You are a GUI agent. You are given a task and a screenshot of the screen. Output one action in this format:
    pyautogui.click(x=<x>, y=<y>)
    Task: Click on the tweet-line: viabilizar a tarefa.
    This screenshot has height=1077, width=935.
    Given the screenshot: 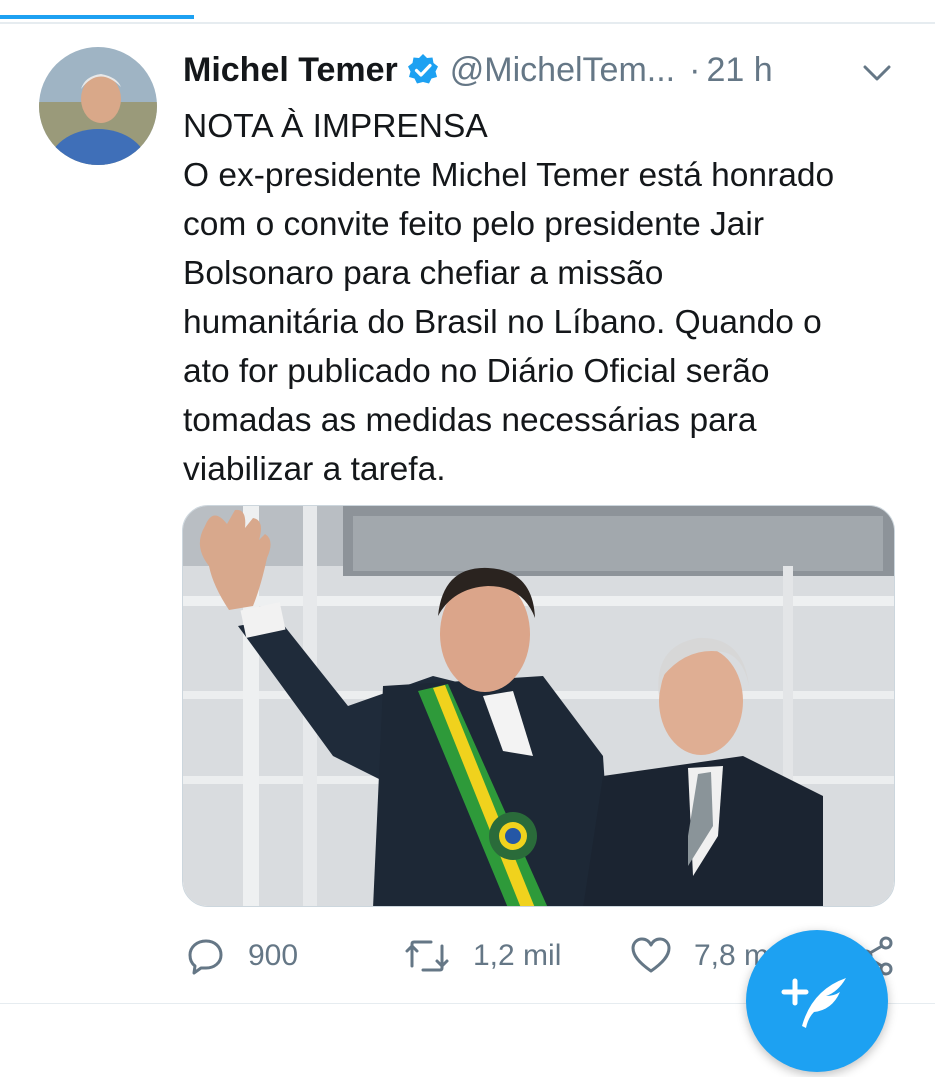 What is the action you would take?
    pyautogui.click(x=314, y=469)
    